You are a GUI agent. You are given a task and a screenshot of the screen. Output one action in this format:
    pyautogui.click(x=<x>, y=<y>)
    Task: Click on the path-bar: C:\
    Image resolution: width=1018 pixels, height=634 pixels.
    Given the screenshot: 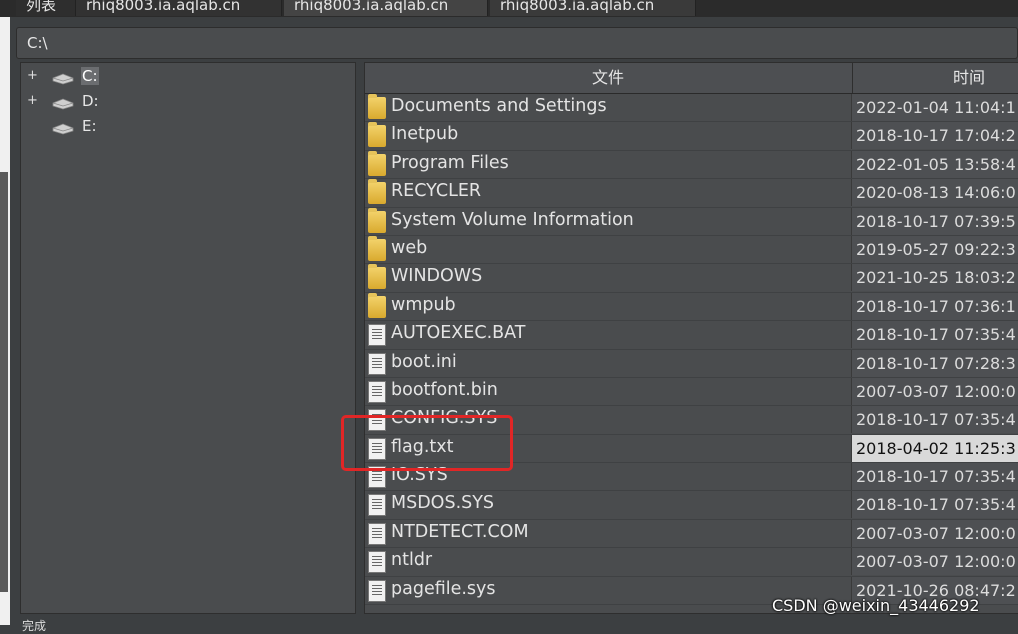 What is the action you would take?
    pyautogui.click(x=517, y=43)
    